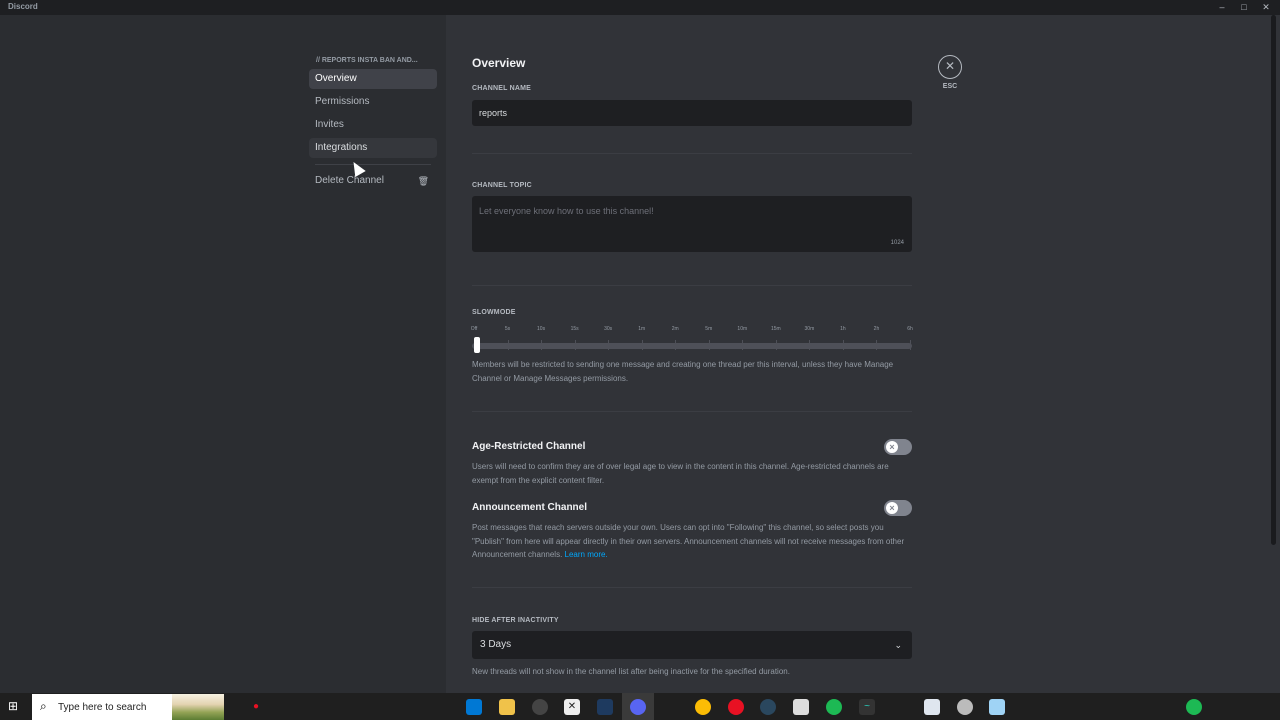 This screenshot has width=1280, height=720. What do you see at coordinates (608, 329) in the screenshot?
I see `slowmode-tick-label: 30s` at bounding box center [608, 329].